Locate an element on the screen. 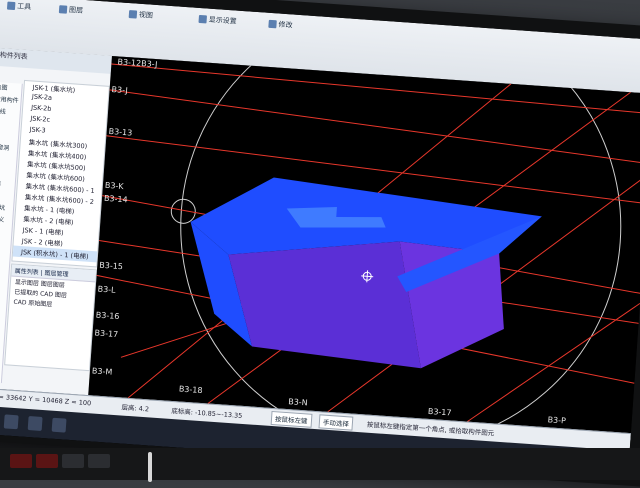 The height and width of the screenshot is (488, 640). ribbon-group-display: 显示设置 is located at coordinates (217, 20).